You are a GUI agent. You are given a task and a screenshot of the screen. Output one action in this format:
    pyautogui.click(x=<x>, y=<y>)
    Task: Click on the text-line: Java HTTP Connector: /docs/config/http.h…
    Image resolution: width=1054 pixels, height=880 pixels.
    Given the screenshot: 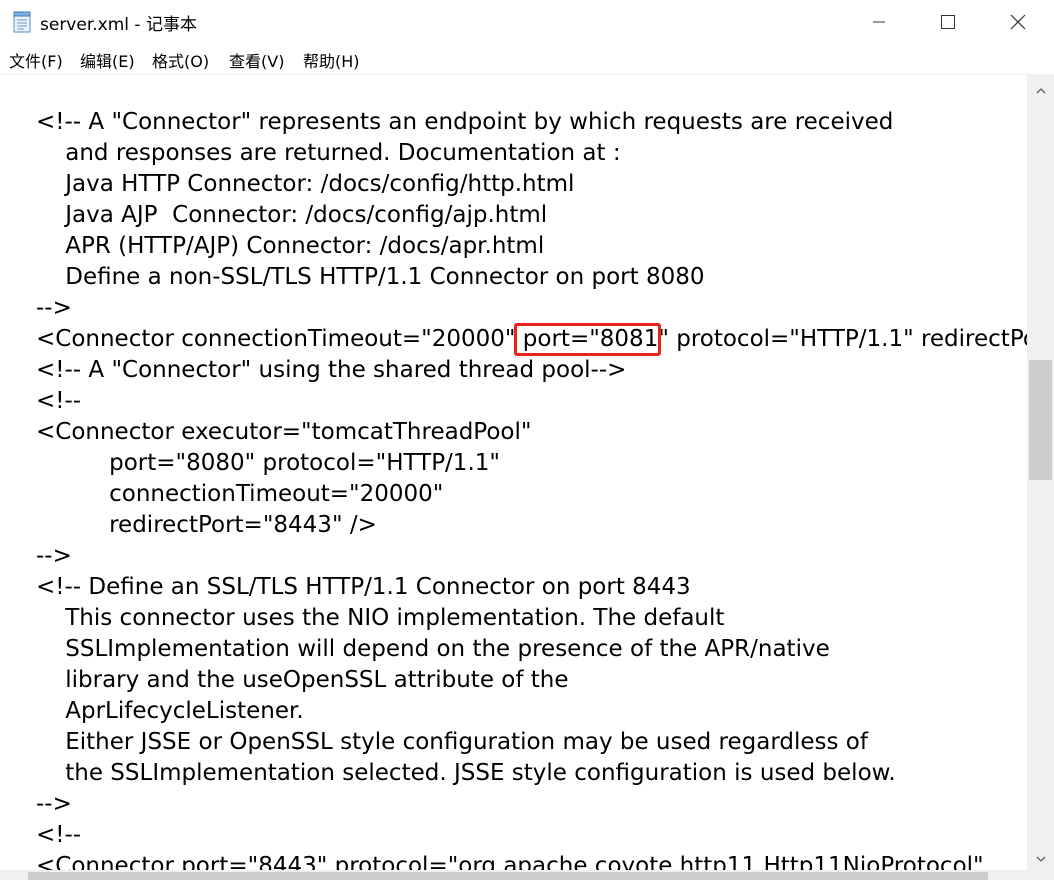 What is the action you would take?
    pyautogui.click(x=305, y=184)
    